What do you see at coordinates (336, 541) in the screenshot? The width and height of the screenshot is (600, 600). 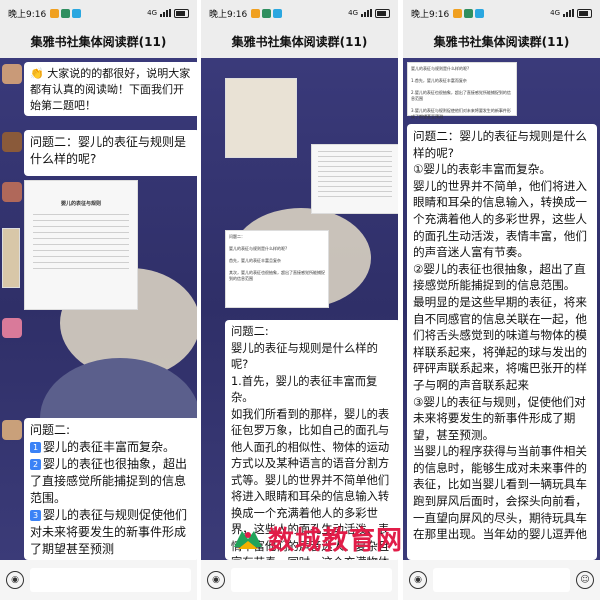 I see `watermark-text: 数城教育网` at bounding box center [336, 541].